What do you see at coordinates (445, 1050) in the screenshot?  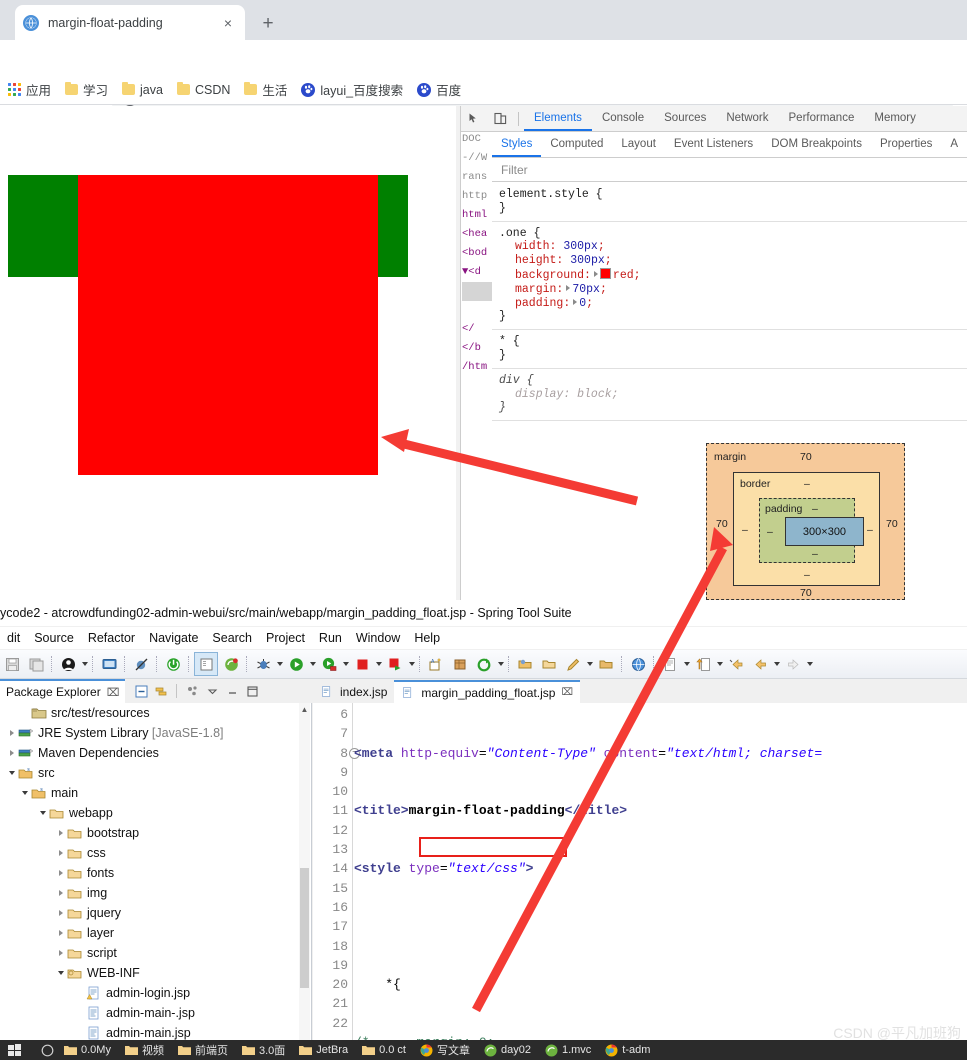 I see `taskbar-item-6: 写文章` at bounding box center [445, 1050].